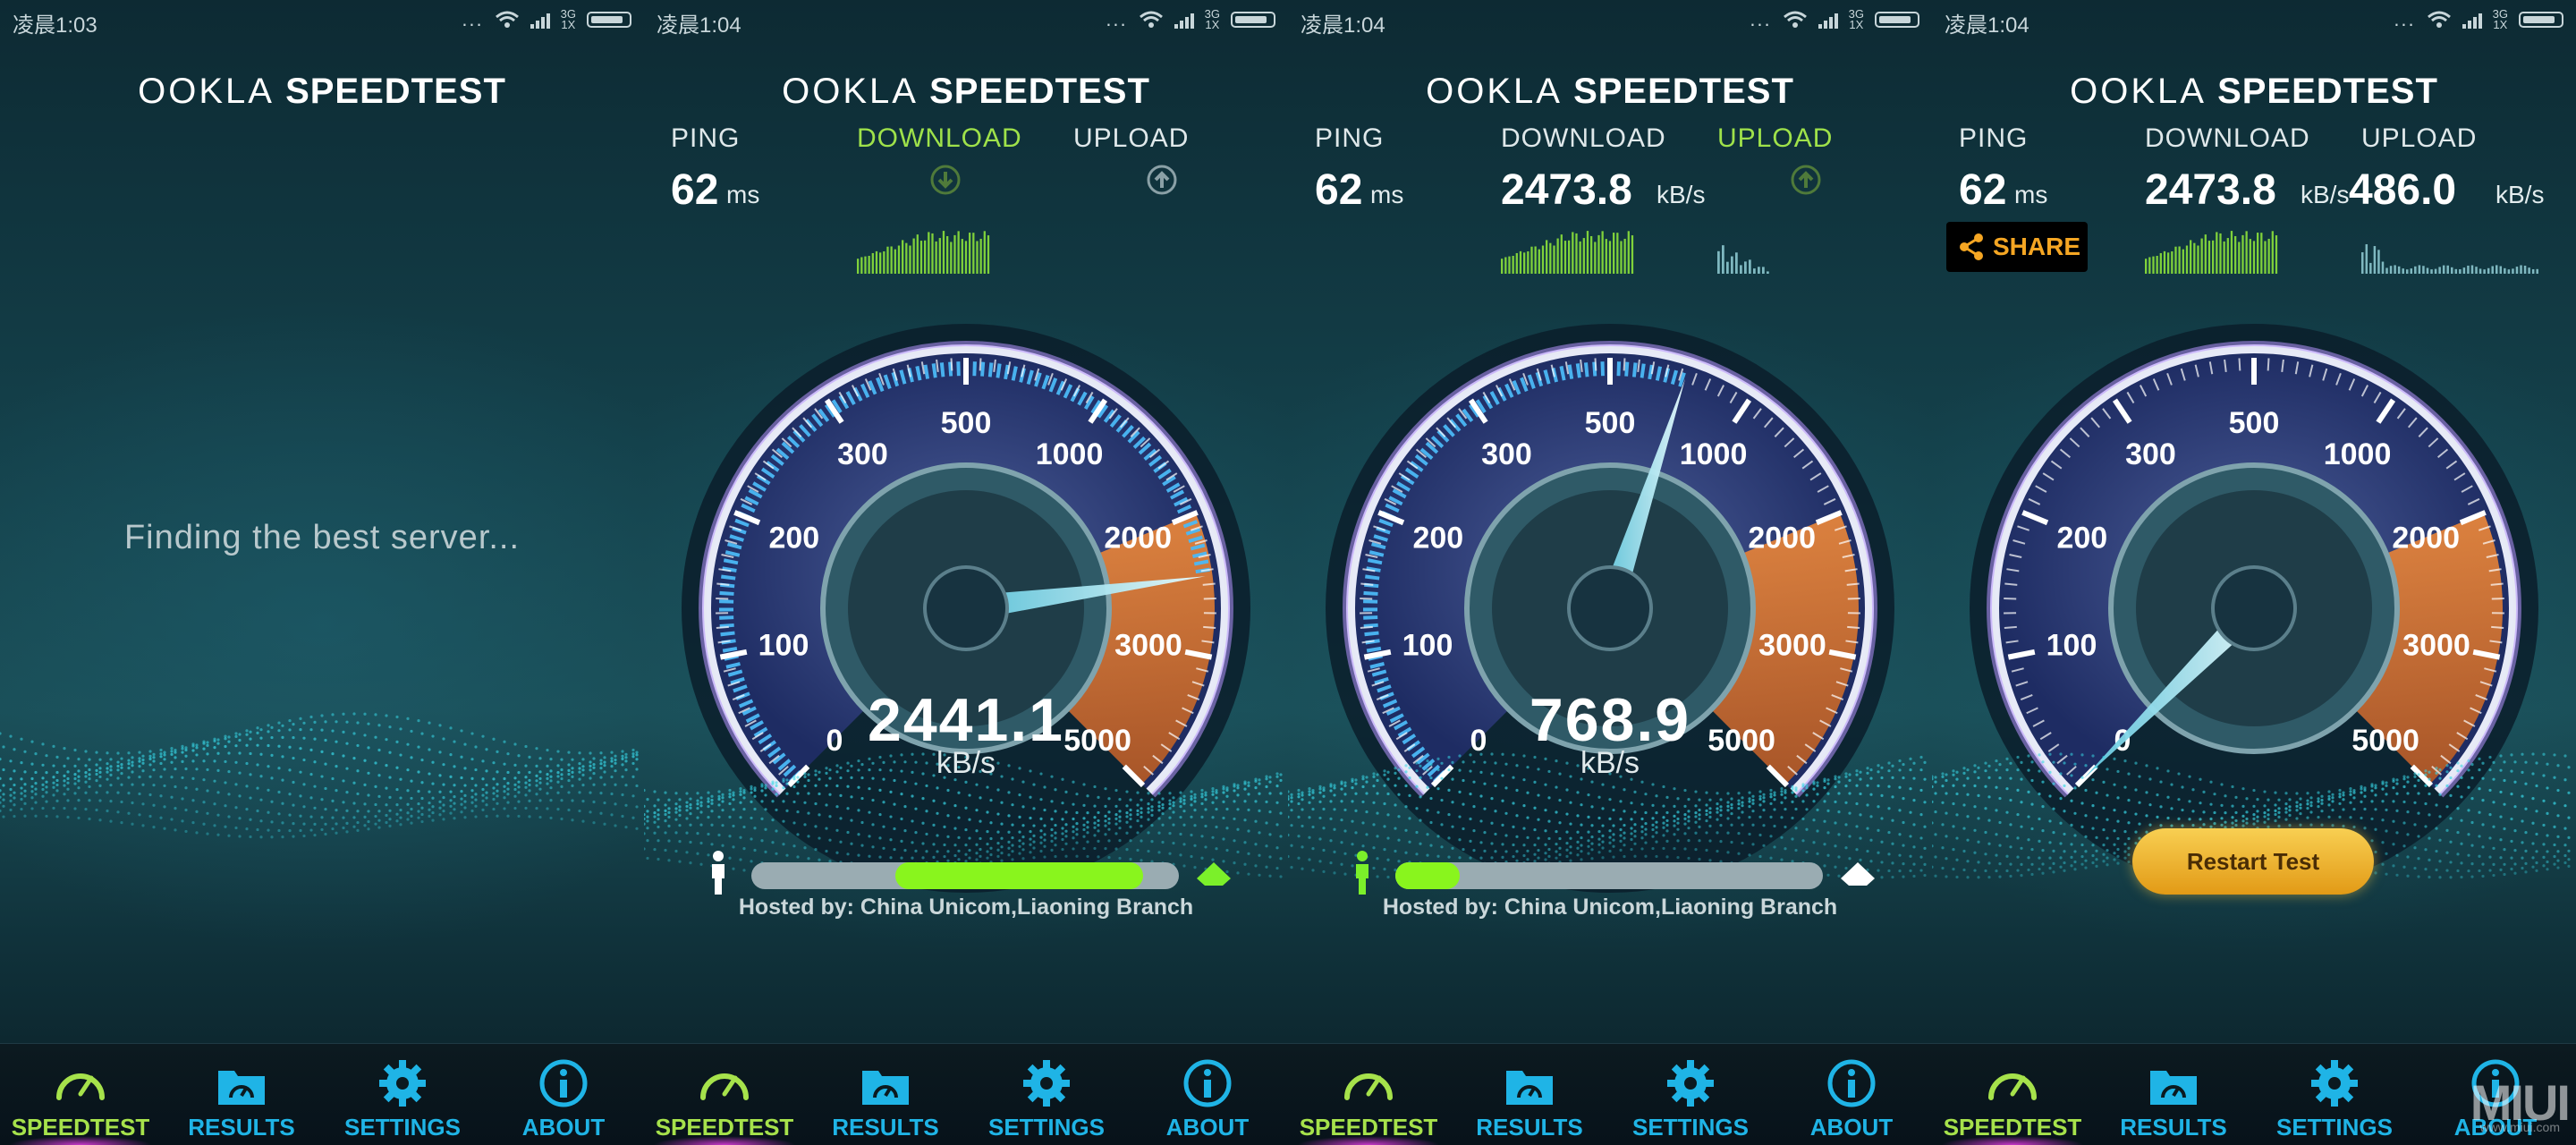 The width and height of the screenshot is (2576, 1145). Describe the element at coordinates (1851, 1127) in the screenshot. I see `tab-label: ABOUT` at that location.